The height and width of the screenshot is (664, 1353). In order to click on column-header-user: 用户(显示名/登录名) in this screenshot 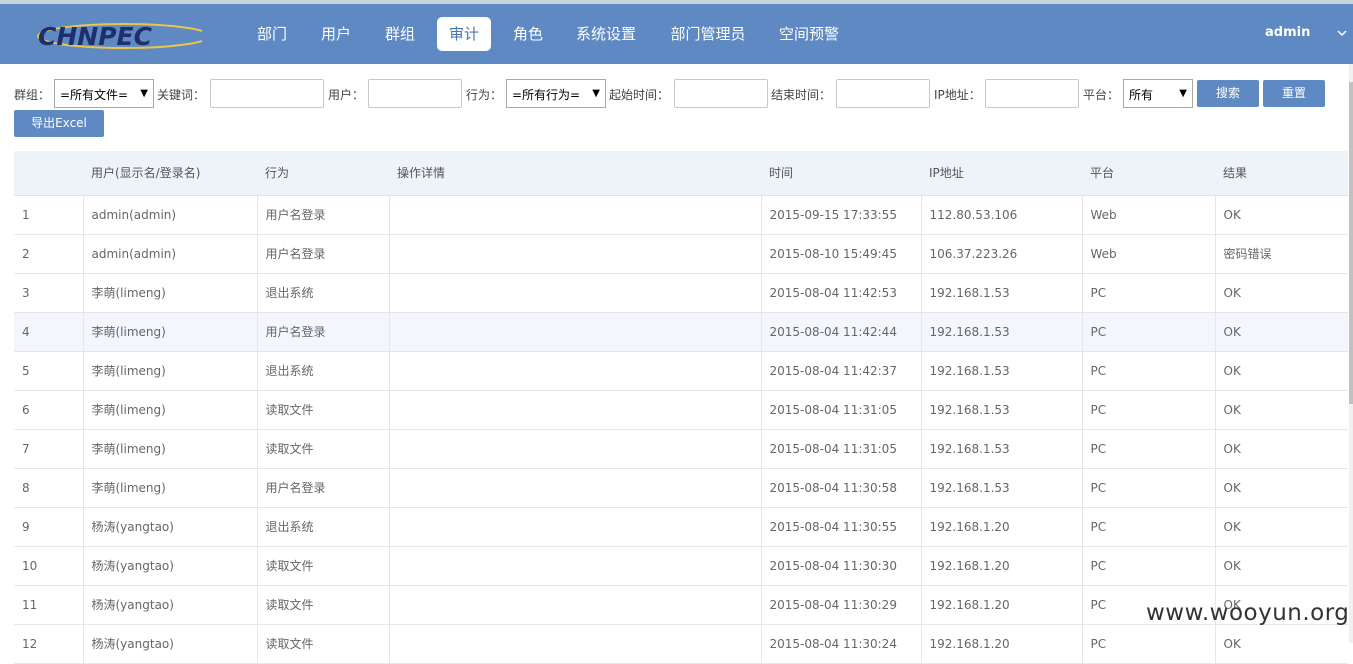, I will do `click(170, 173)`.